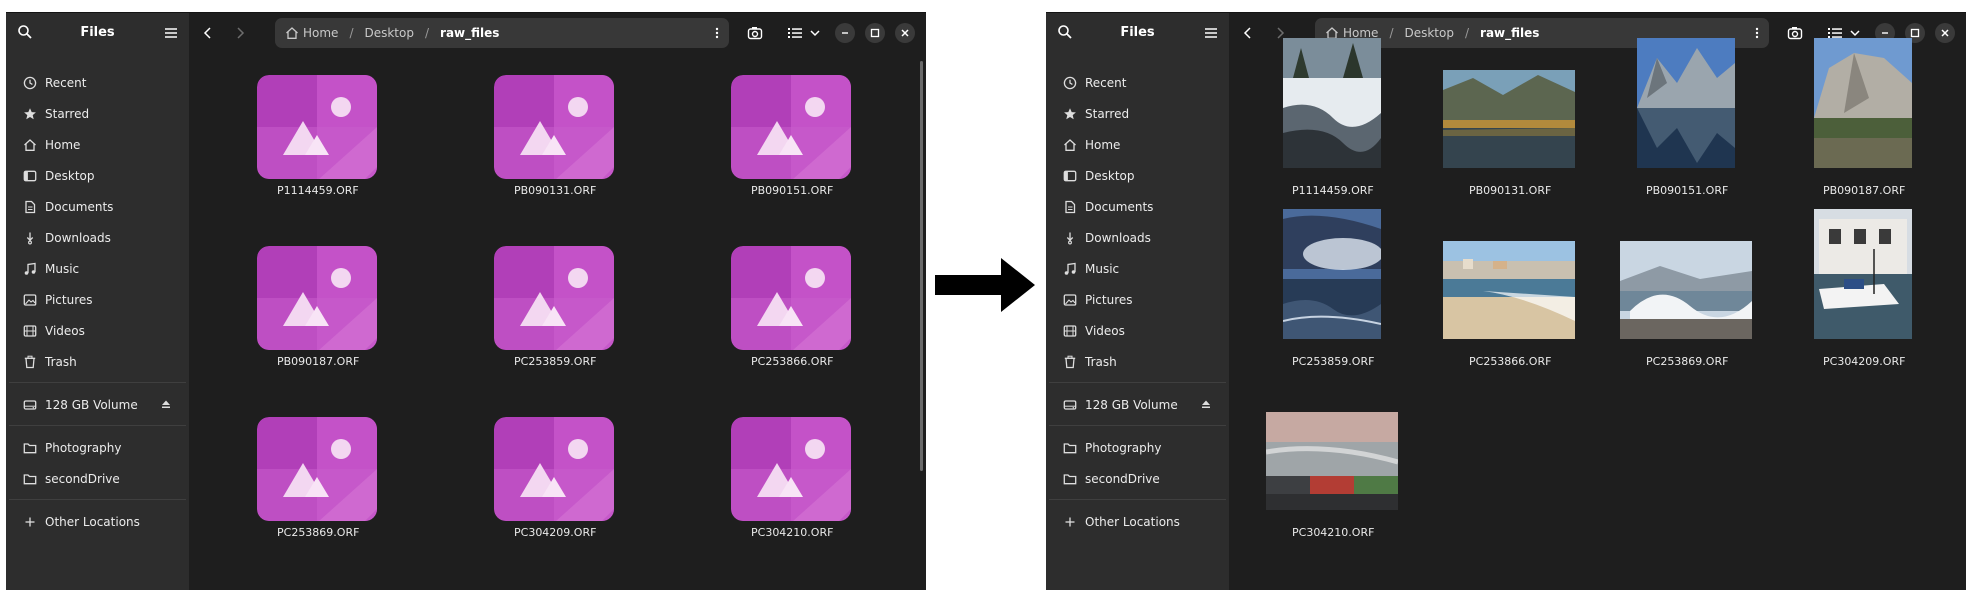  I want to click on path-bar: Home / Desktop / raw_files, so click(502, 33).